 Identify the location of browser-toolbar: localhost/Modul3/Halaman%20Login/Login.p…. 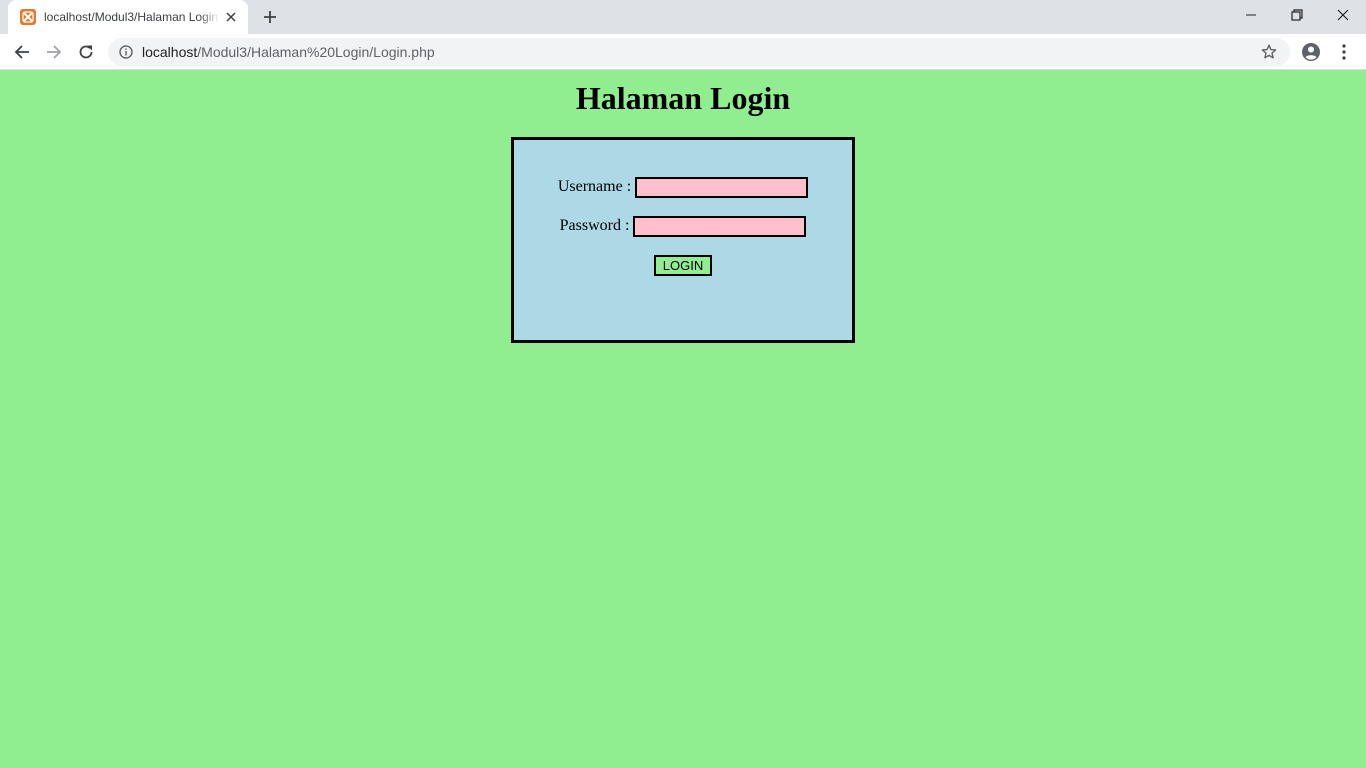
(683, 52).